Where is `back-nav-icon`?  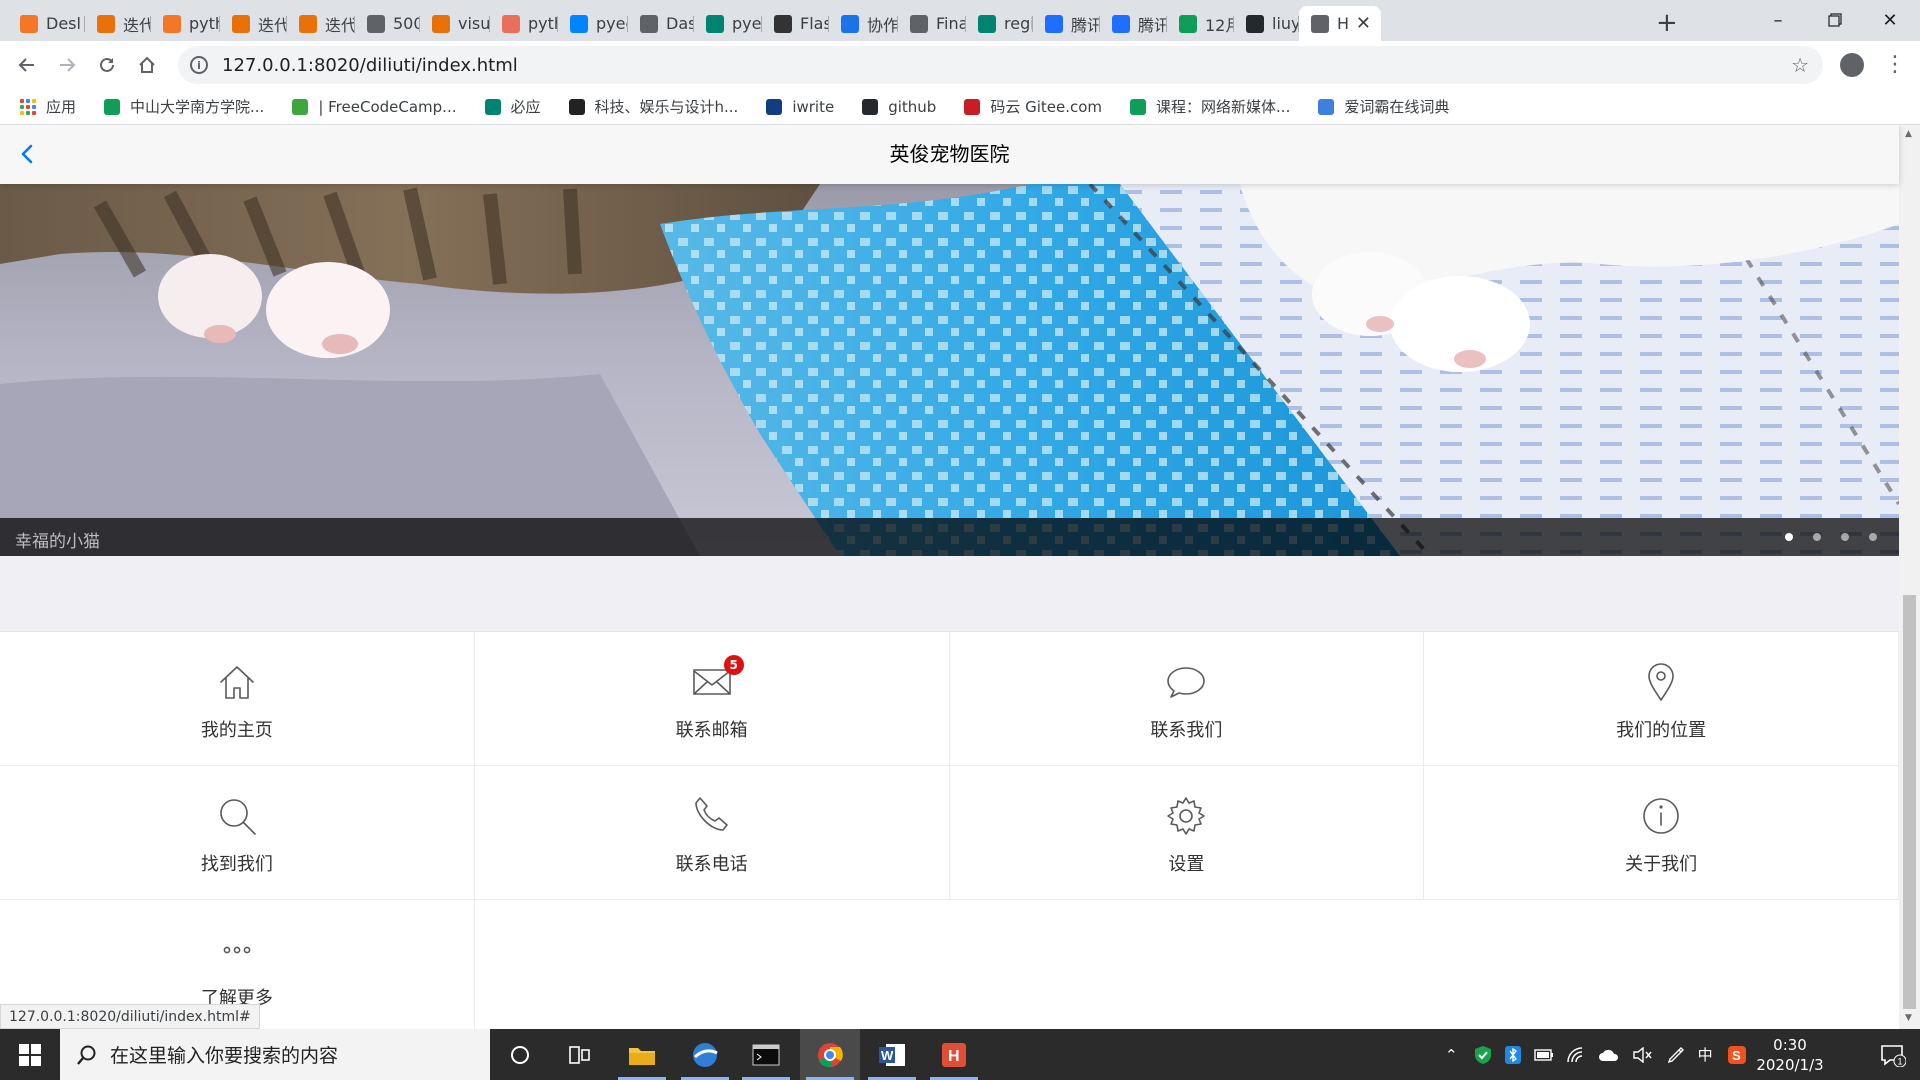
back-nav-icon is located at coordinates (27, 65).